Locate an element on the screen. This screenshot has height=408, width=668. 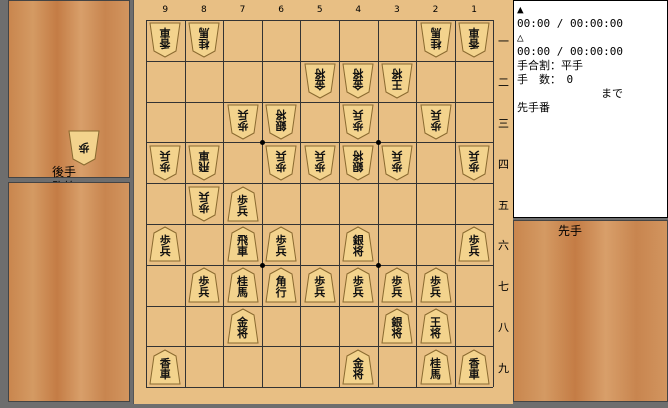
file-label: 1 is located at coordinates (474, 10).